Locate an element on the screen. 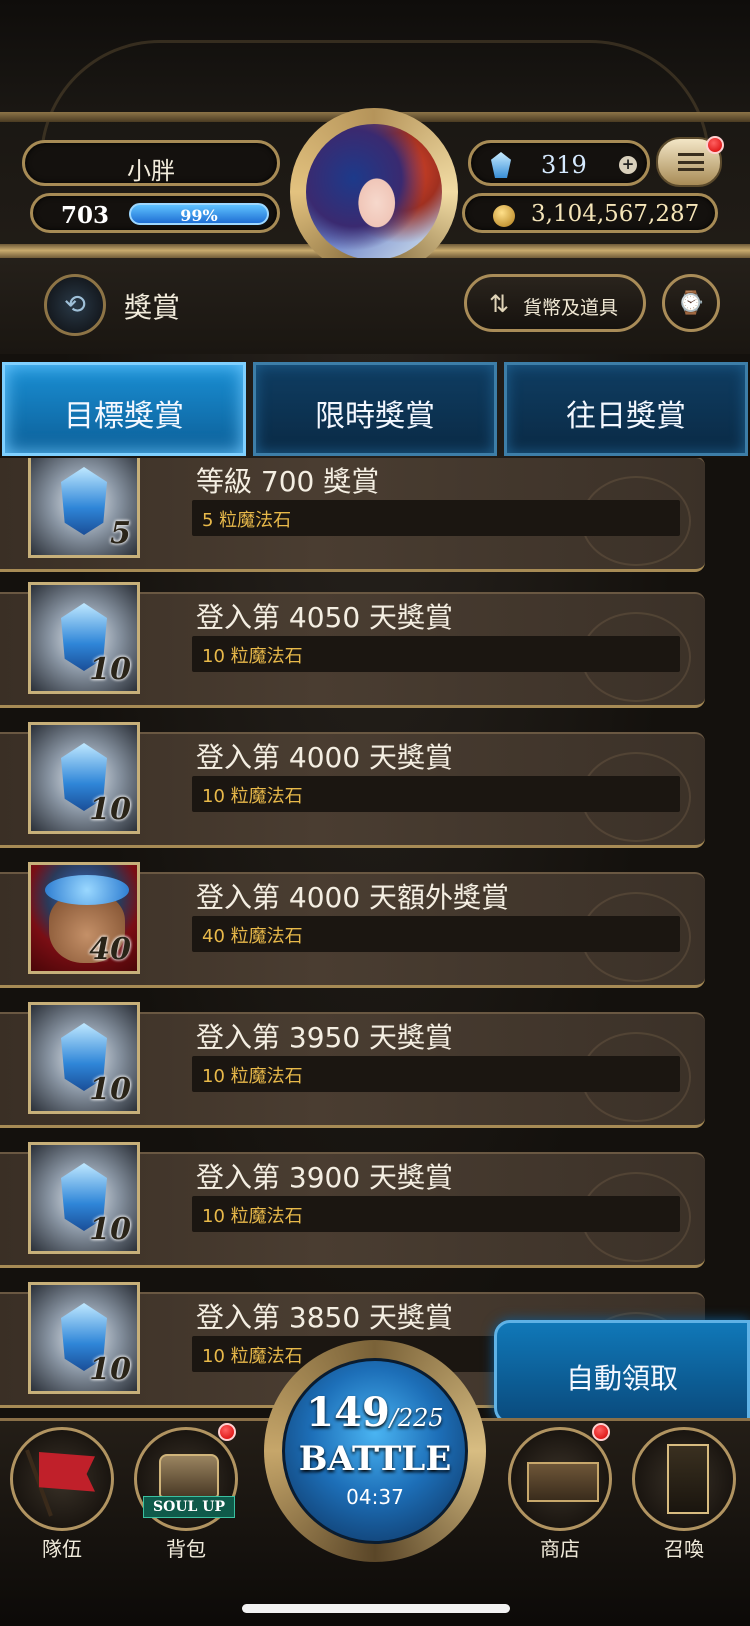  nav-team: 隊伍 is located at coordinates (62, 1494).